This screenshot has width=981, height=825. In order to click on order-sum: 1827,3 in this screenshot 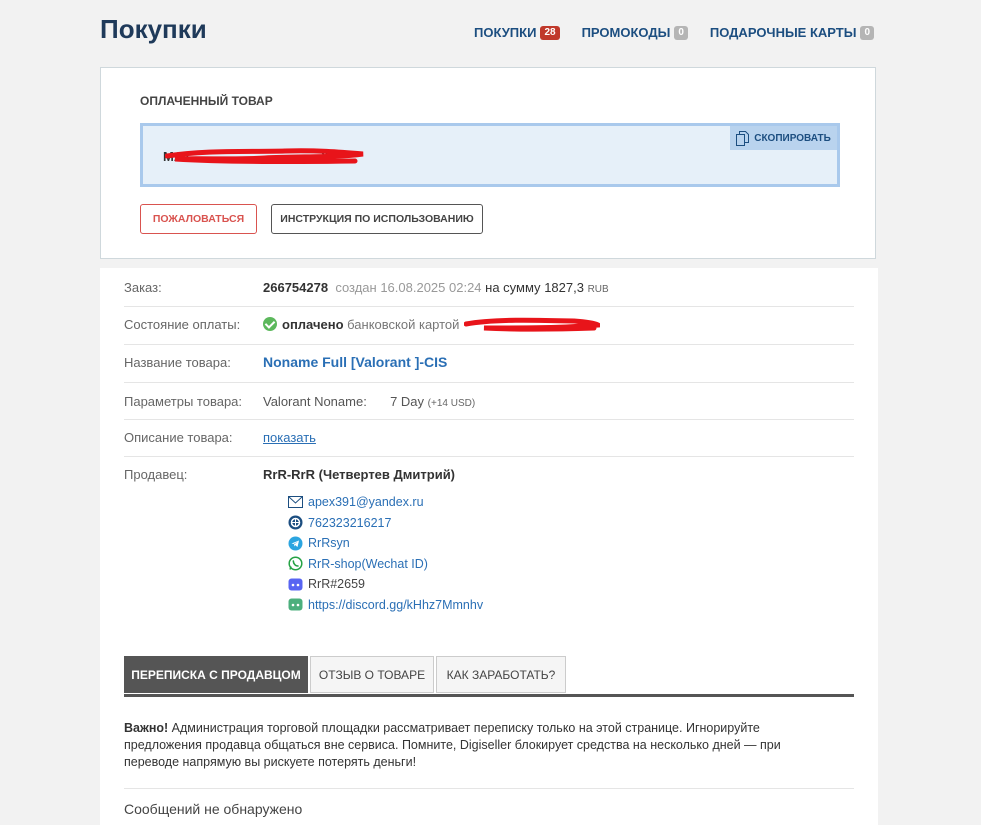, I will do `click(564, 287)`.